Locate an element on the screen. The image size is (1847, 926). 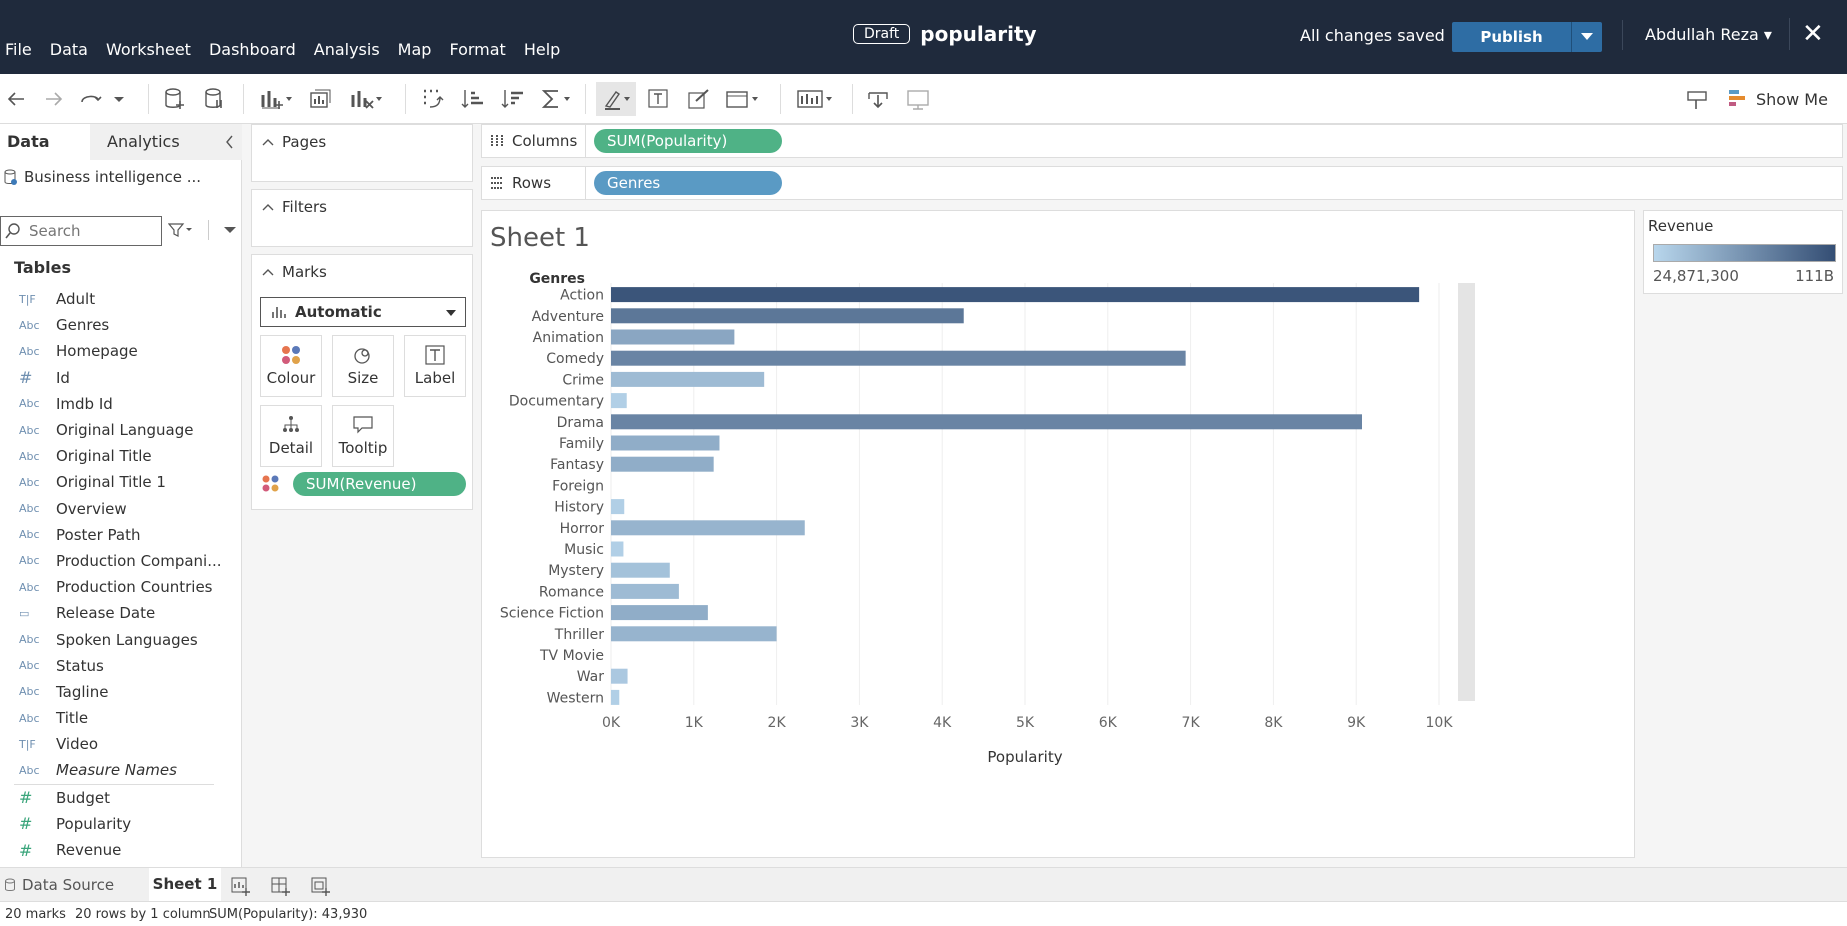
field-genres: Abc Genres is located at coordinates (121, 325).